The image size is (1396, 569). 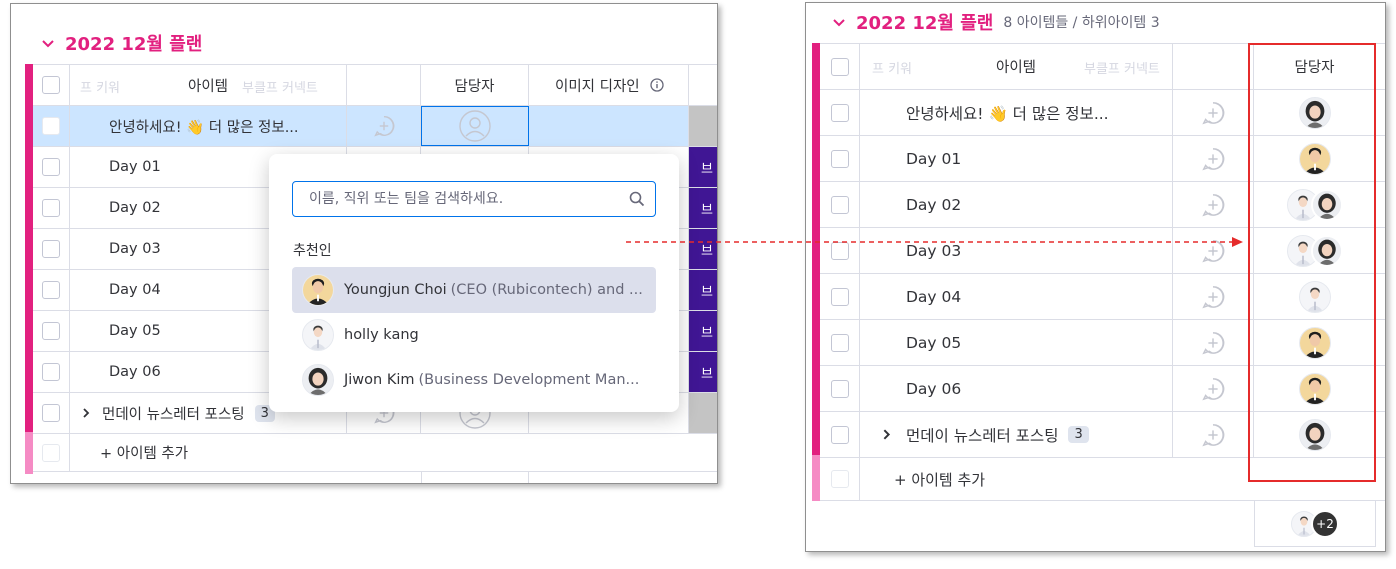 What do you see at coordinates (597, 85) in the screenshot?
I see `column-header-design: 이미지 디자인` at bounding box center [597, 85].